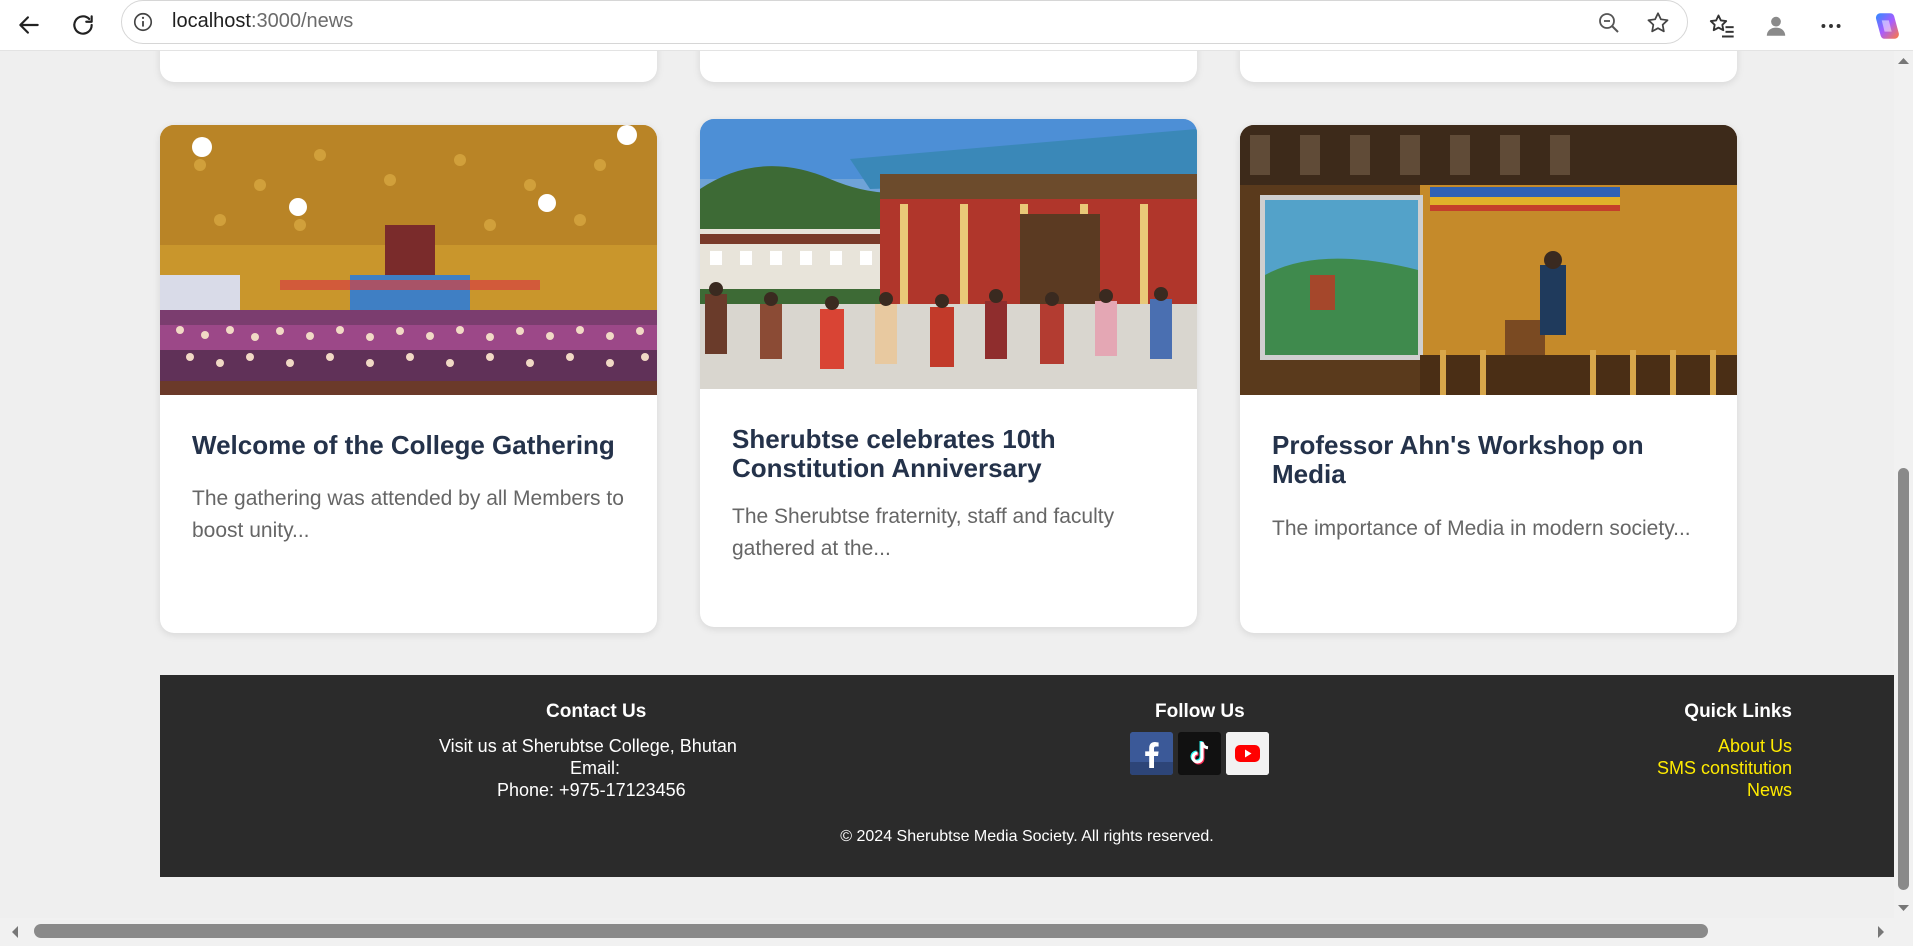 Image resolution: width=1913 pixels, height=946 pixels. Describe the element at coordinates (1881, 932) in the screenshot. I see `scroll-right-arrow-icon` at that location.